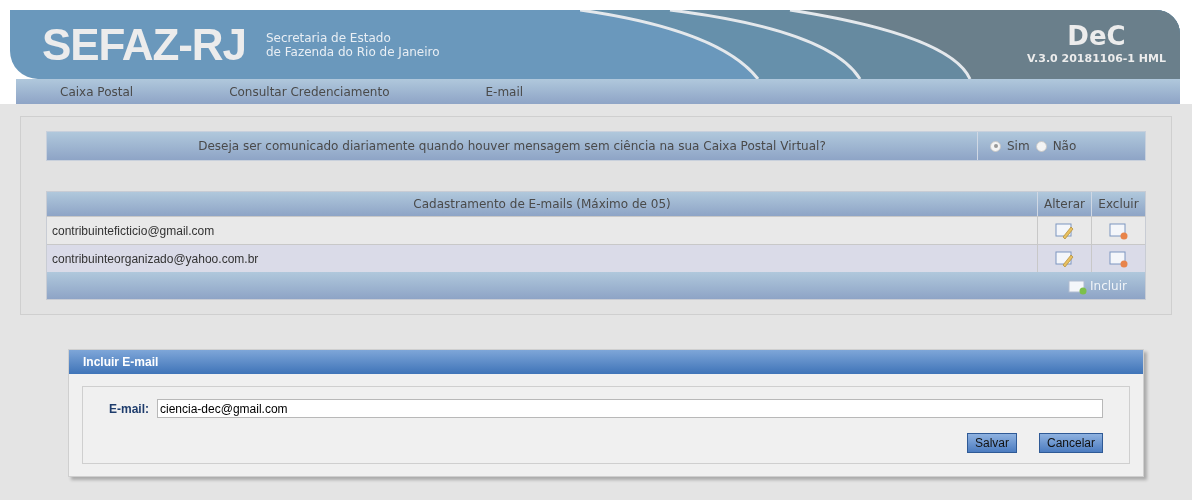  What do you see at coordinates (121, 362) in the screenshot?
I see `dialog-title: Incluir E-mail` at bounding box center [121, 362].